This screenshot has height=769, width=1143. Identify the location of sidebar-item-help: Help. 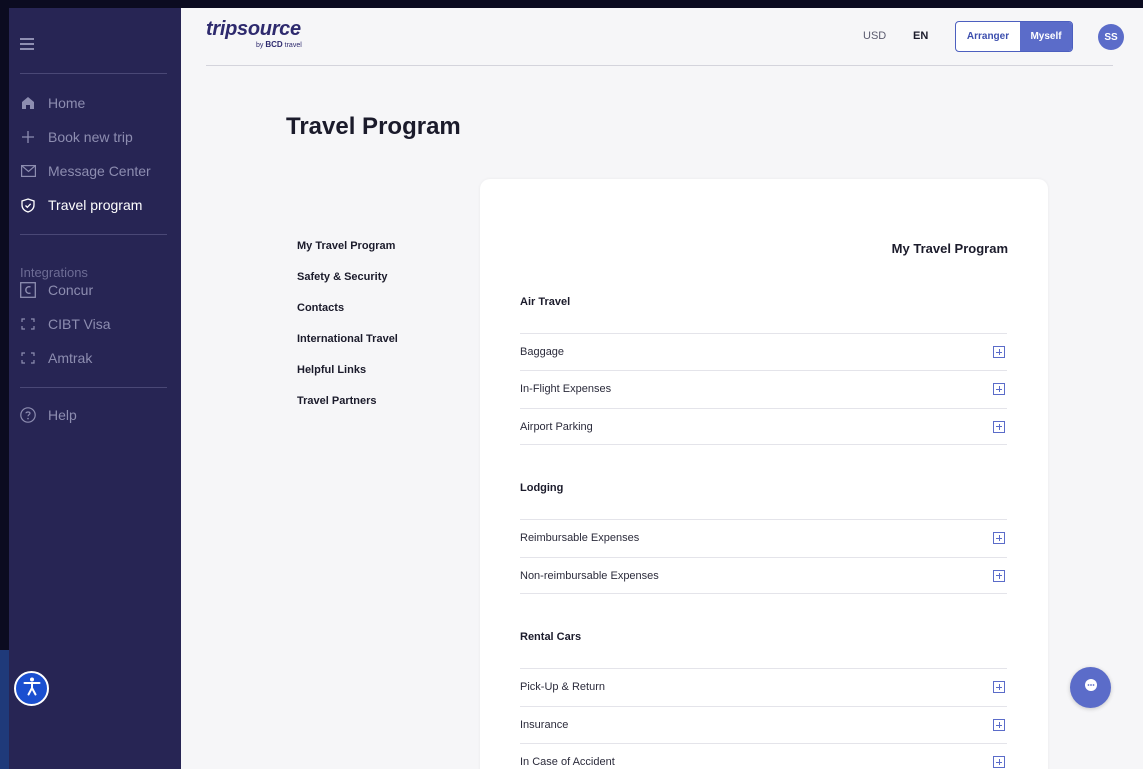
(48, 415).